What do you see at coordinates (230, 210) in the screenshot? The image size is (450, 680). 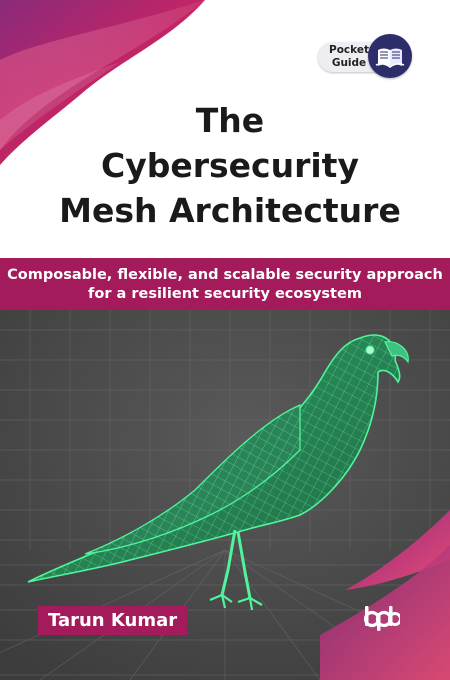 I see `title-line-3: Mesh Architecture` at bounding box center [230, 210].